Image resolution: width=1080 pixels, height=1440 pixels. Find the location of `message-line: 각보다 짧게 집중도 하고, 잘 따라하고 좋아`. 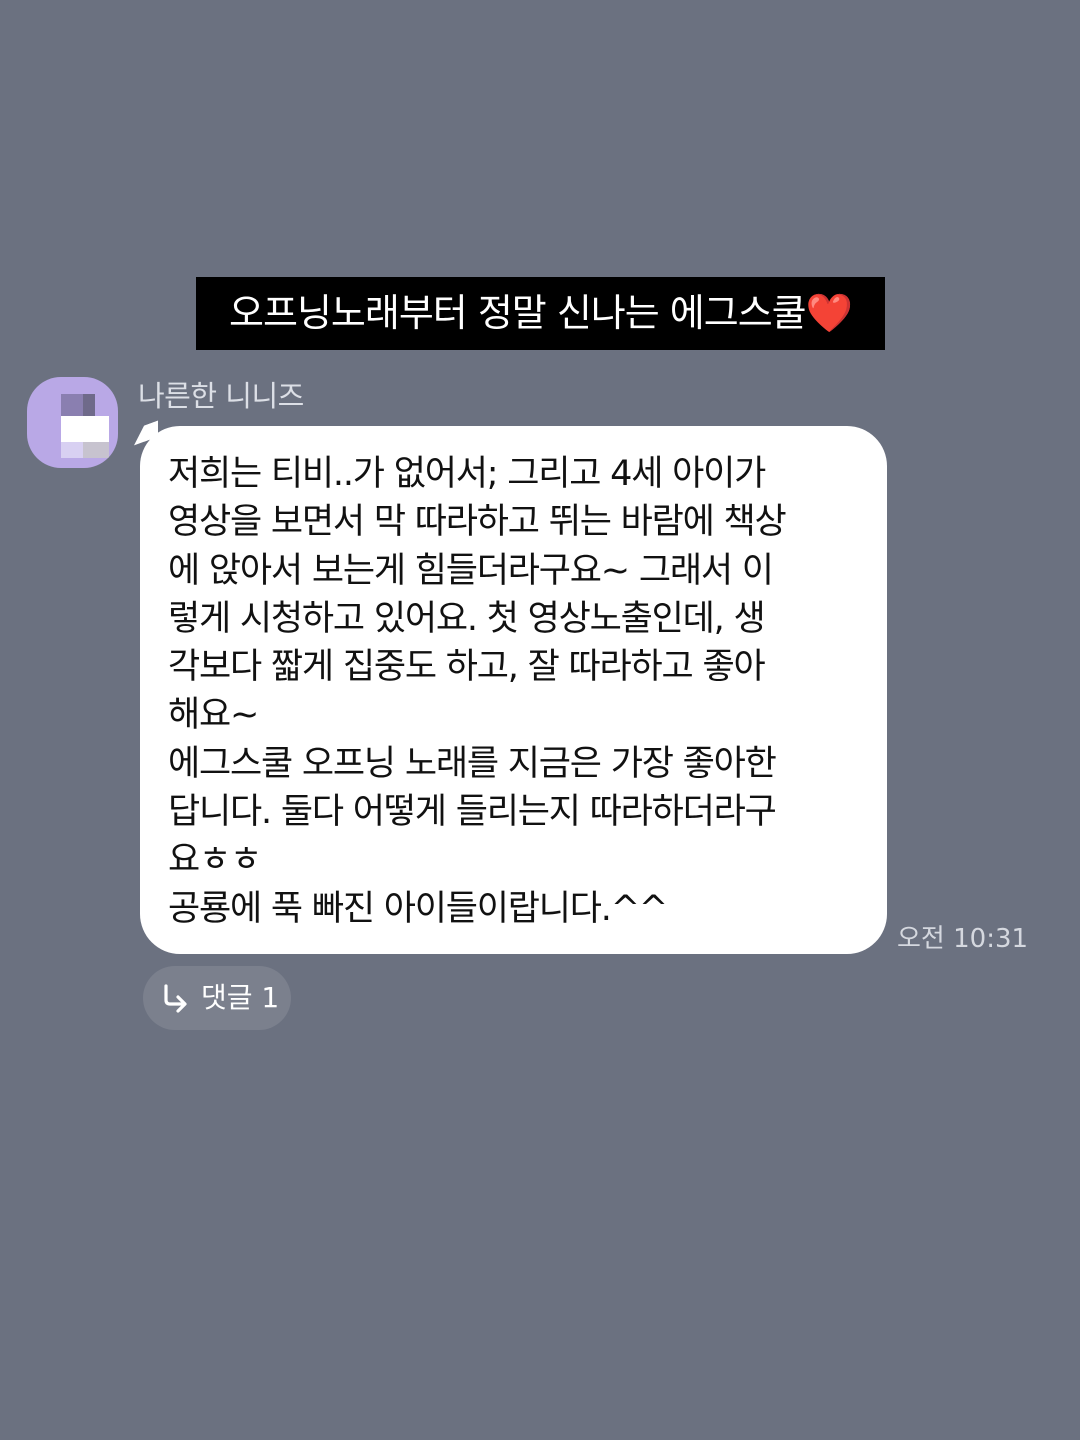

message-line: 각보다 짧게 집중도 하고, 잘 따라하고 좋아 is located at coordinates (467, 667).